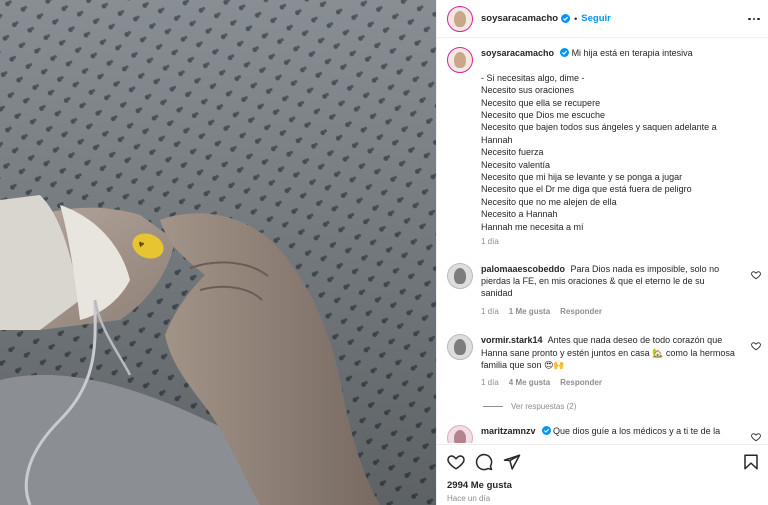  I want to click on caption-meta: 1 día, so click(616, 242).